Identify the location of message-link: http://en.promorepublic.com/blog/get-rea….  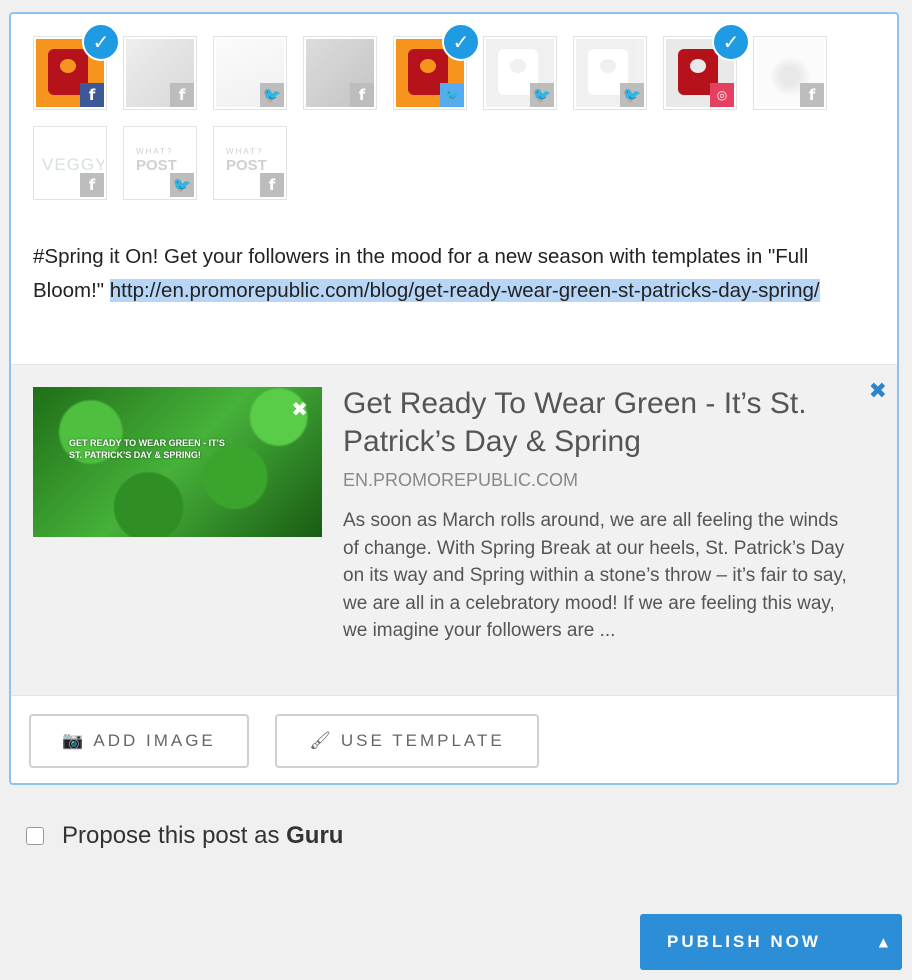
(464, 290).